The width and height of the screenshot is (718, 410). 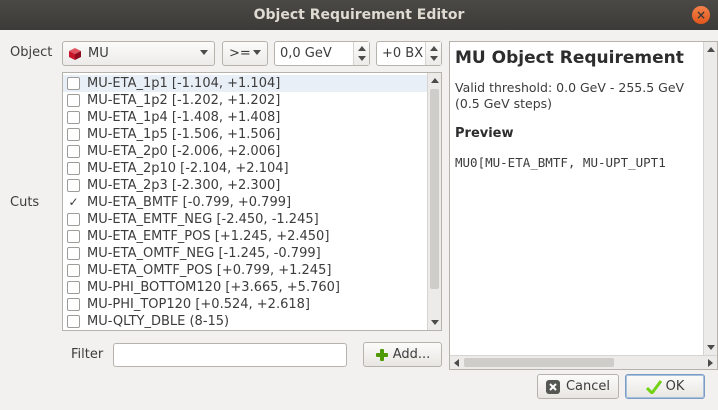 What do you see at coordinates (184, 185) in the screenshot?
I see `cut-label: MU-ETA_2p3 [-2.300, +2.300]` at bounding box center [184, 185].